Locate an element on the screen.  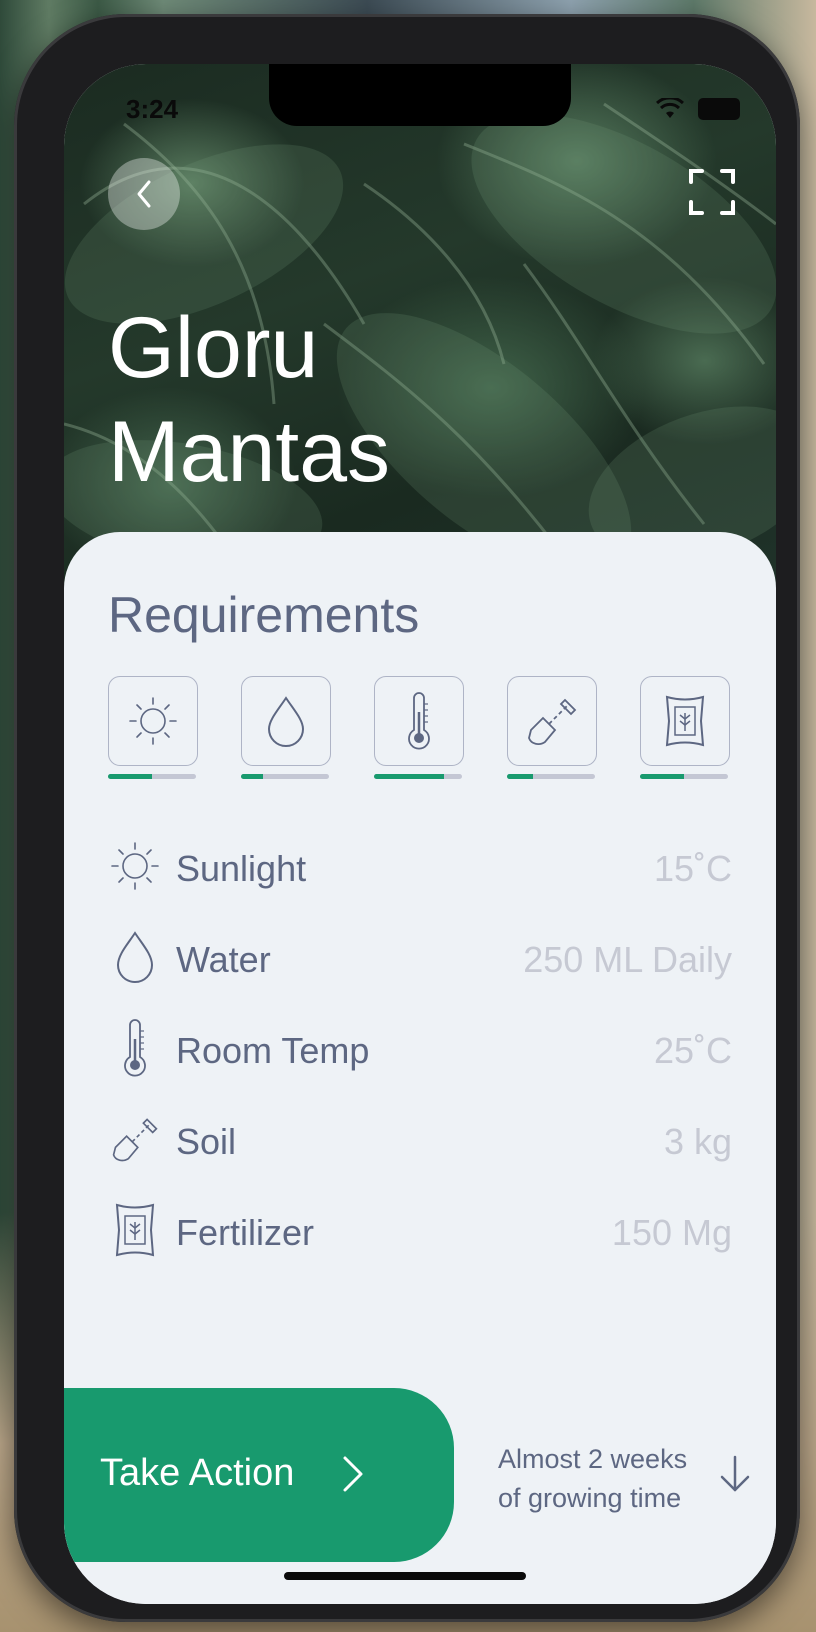
list-item-soil: Soil 3 kg is located at coordinates (420, 1144).